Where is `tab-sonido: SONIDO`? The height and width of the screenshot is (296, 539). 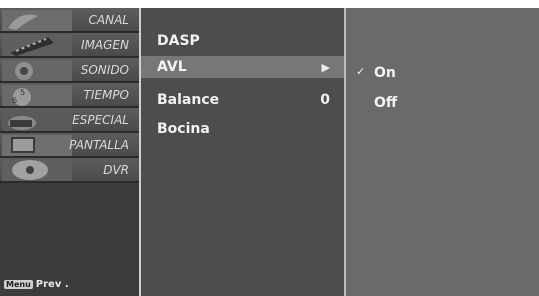 tab-sonido: SONIDO is located at coordinates (69, 70).